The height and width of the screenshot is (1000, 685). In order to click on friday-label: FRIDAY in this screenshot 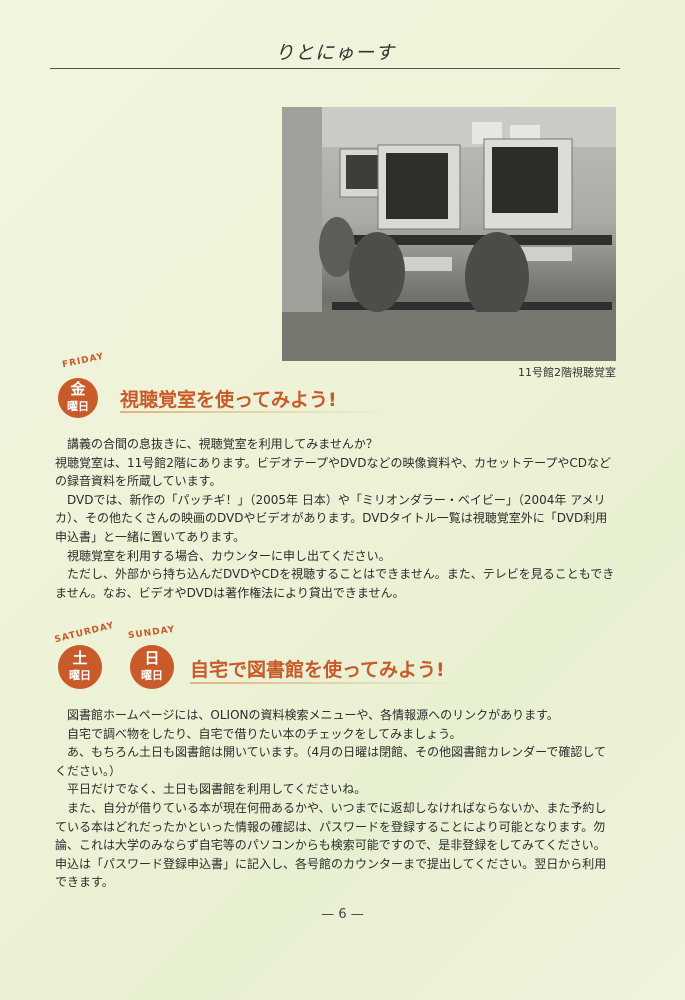, I will do `click(83, 361)`.